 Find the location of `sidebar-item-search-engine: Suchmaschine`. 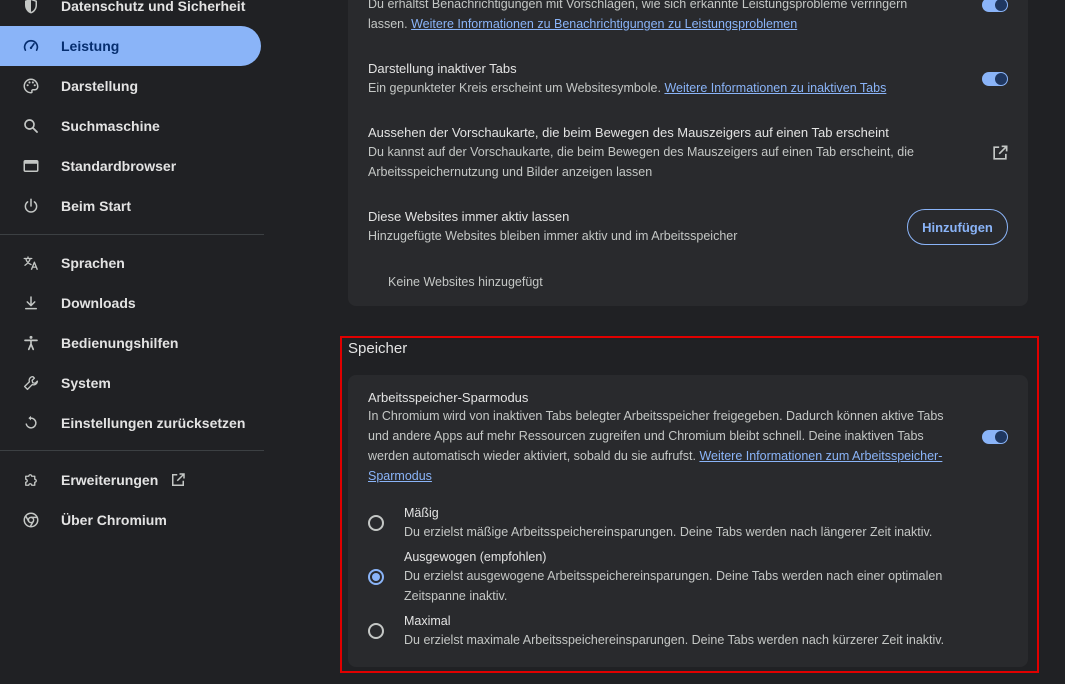

sidebar-item-search-engine: Suchmaschine is located at coordinates (130, 126).